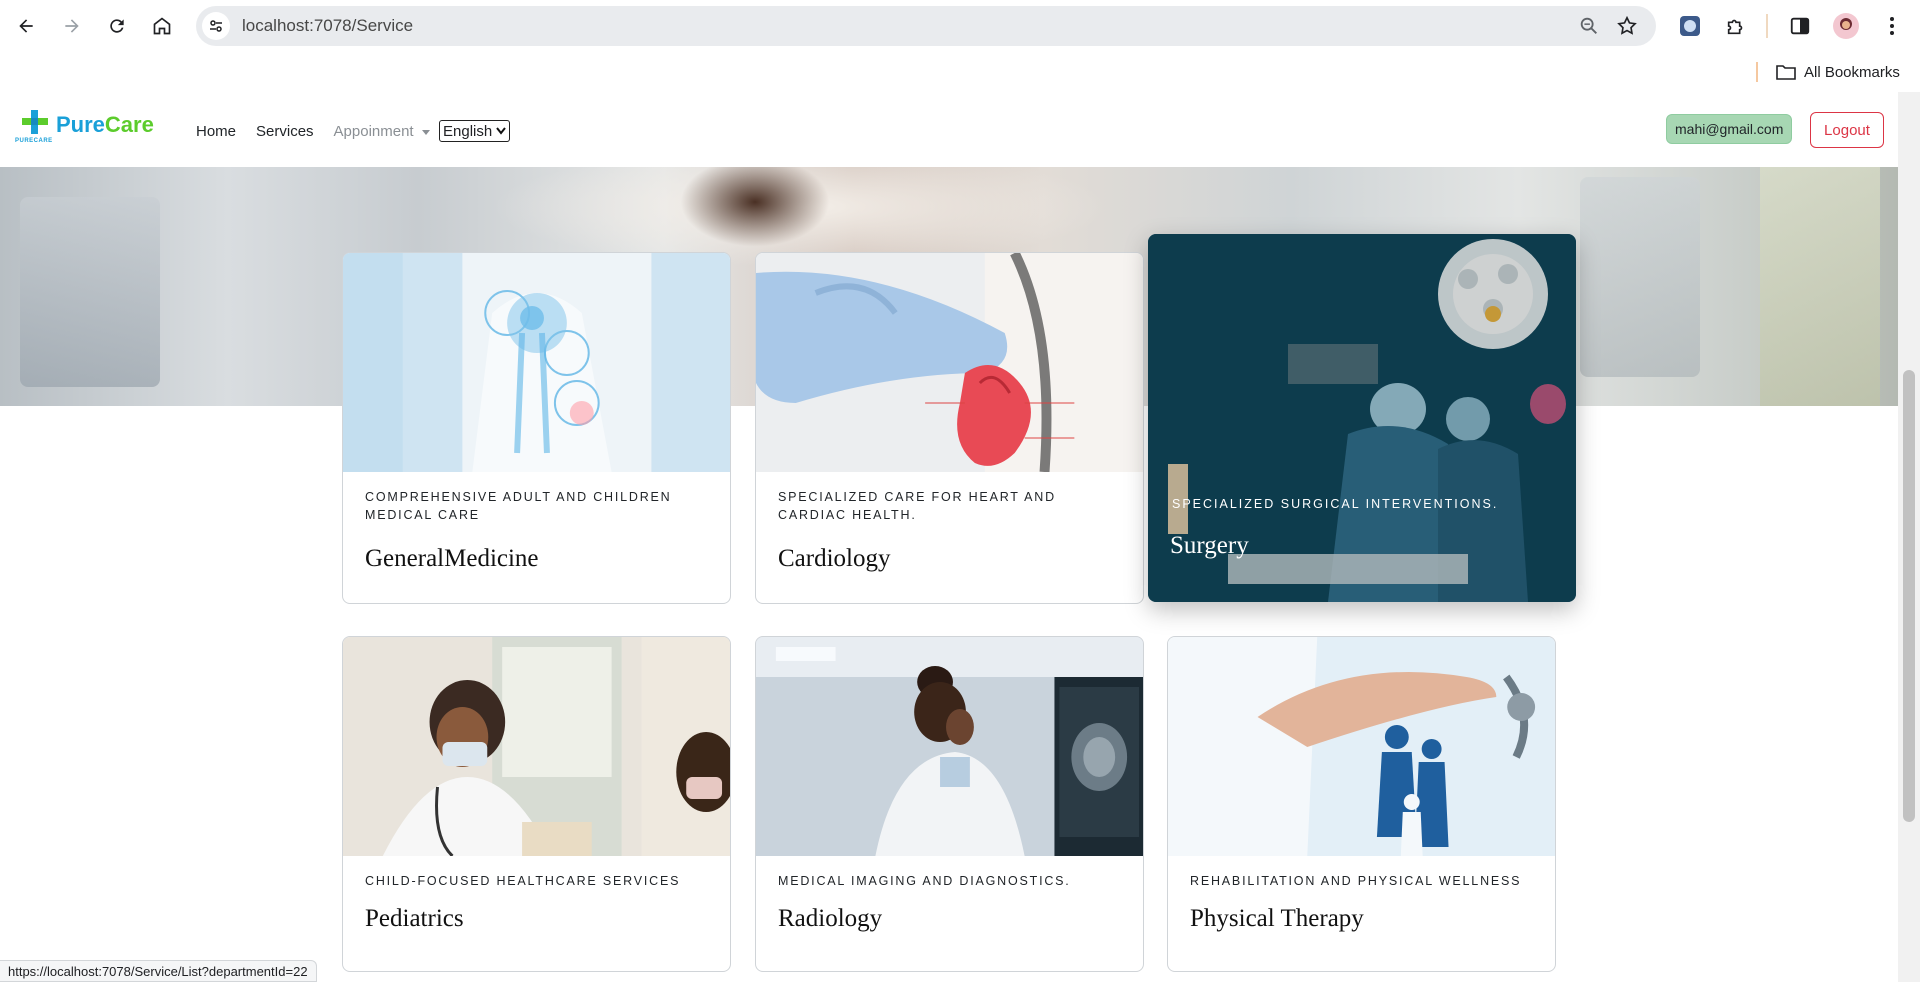 The image size is (1920, 982). I want to click on chevron-down-icon, so click(501, 131).